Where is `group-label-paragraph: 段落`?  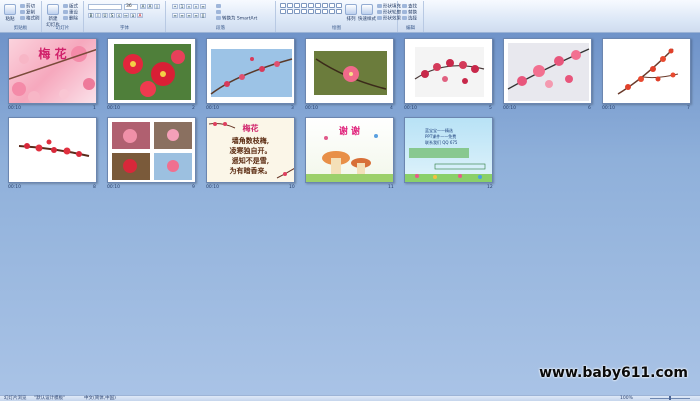 group-label-paragraph: 段落 is located at coordinates (220, 28).